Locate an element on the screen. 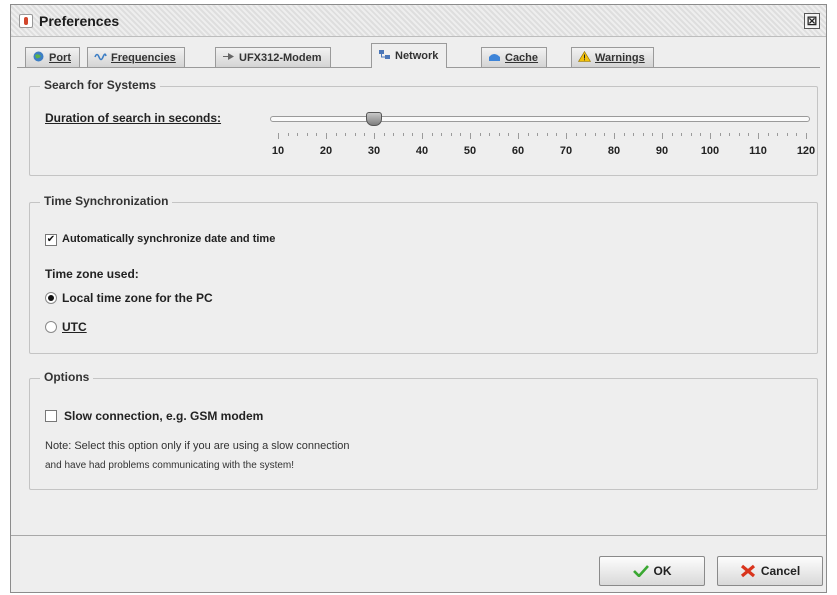 This screenshot has height=595, width=837. tab-port-label: Port is located at coordinates (60, 58).